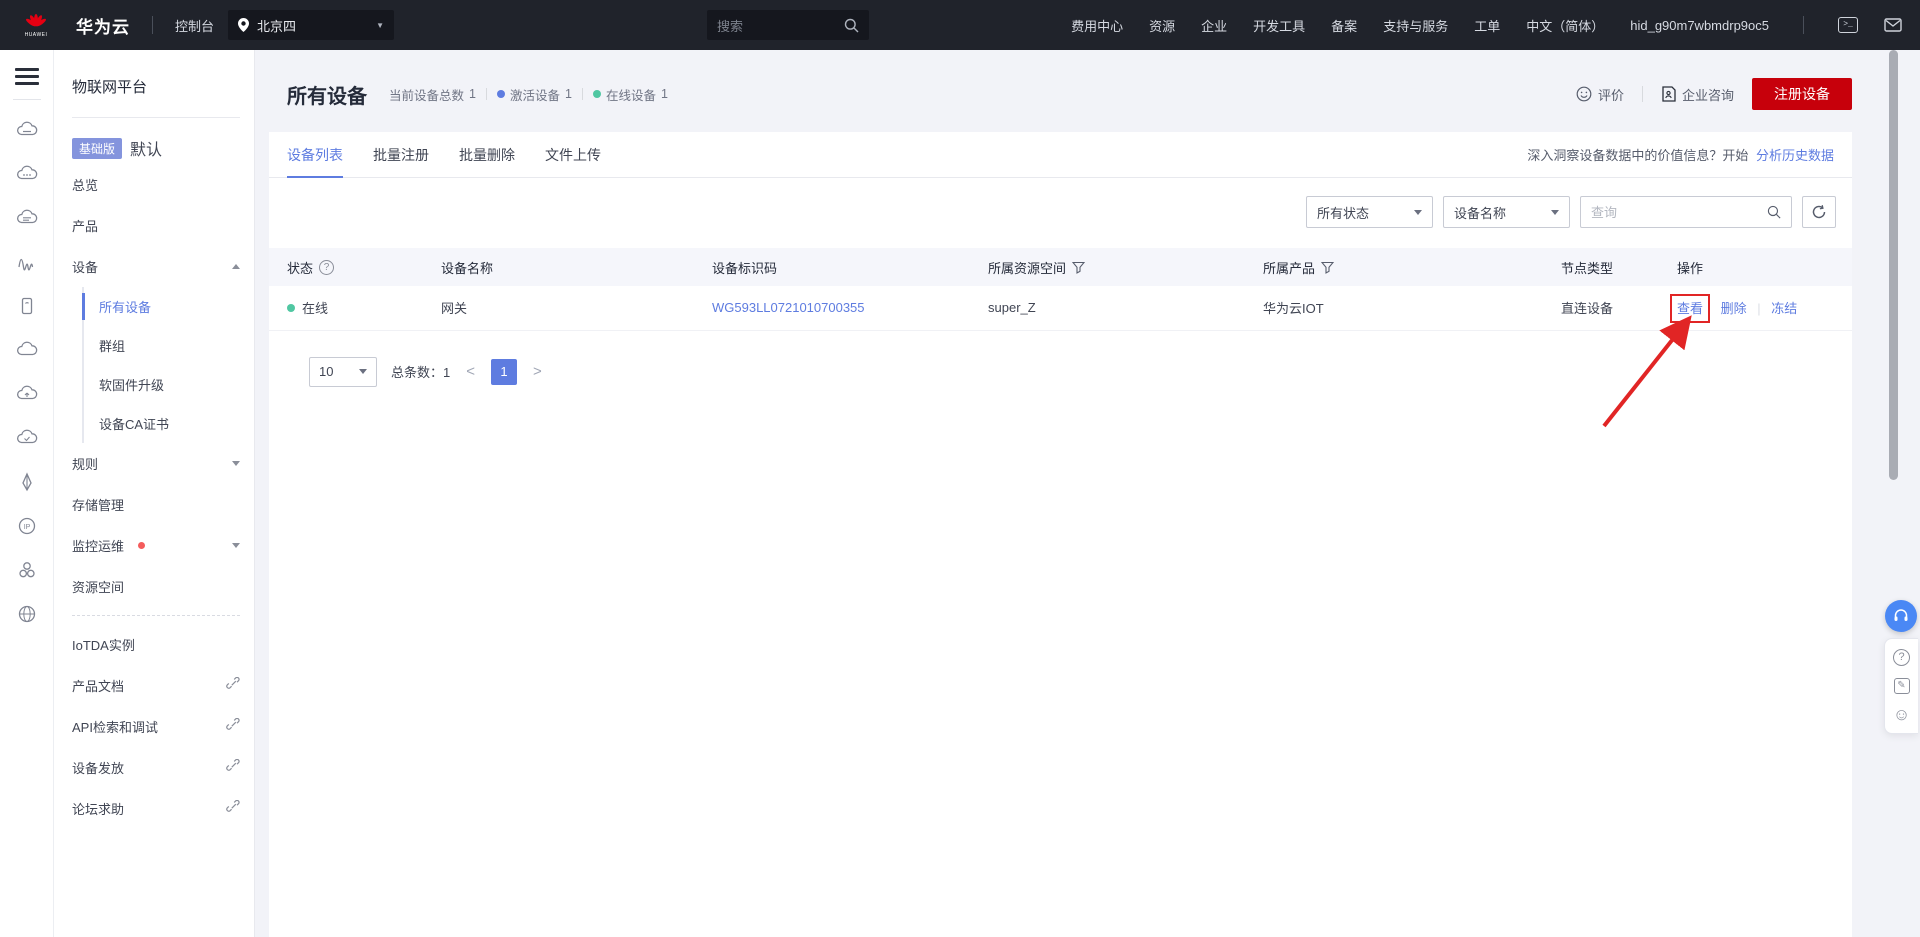 This screenshot has width=1920, height=937. Describe the element at coordinates (1027, 268) in the screenshot. I see `col-resource-space: 所属资源空间` at that location.